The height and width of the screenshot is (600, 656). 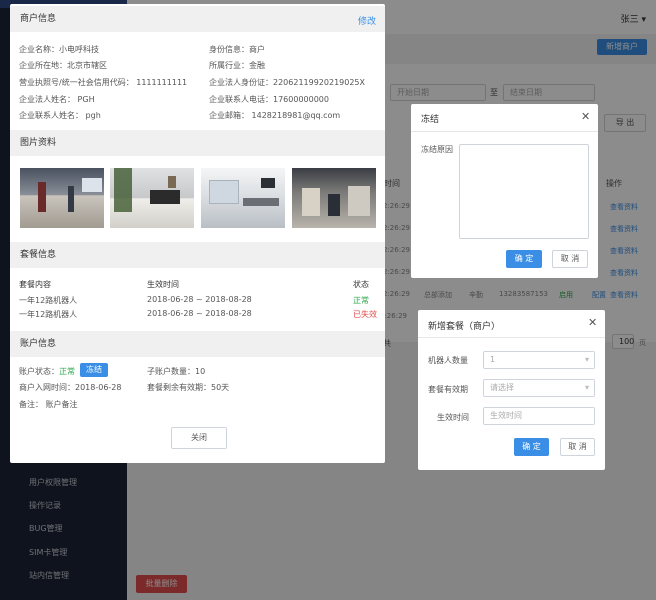 I want to click on sub-account-count: 子账户数量：10, so click(x=176, y=371).